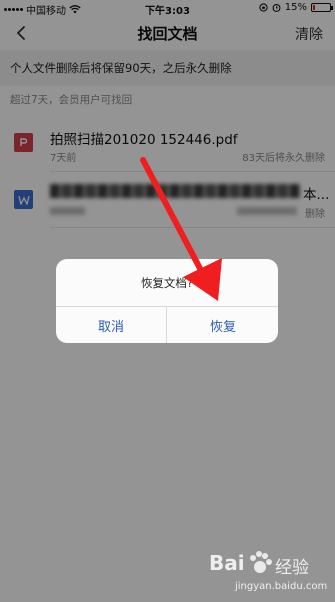 The height and width of the screenshot is (602, 335). I want to click on watermark-brand-suffix: 经验, so click(292, 568).